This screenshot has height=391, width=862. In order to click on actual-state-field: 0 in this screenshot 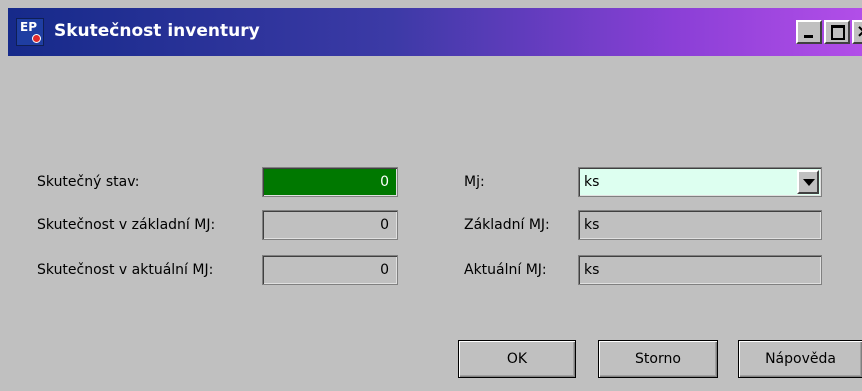, I will do `click(330, 182)`.